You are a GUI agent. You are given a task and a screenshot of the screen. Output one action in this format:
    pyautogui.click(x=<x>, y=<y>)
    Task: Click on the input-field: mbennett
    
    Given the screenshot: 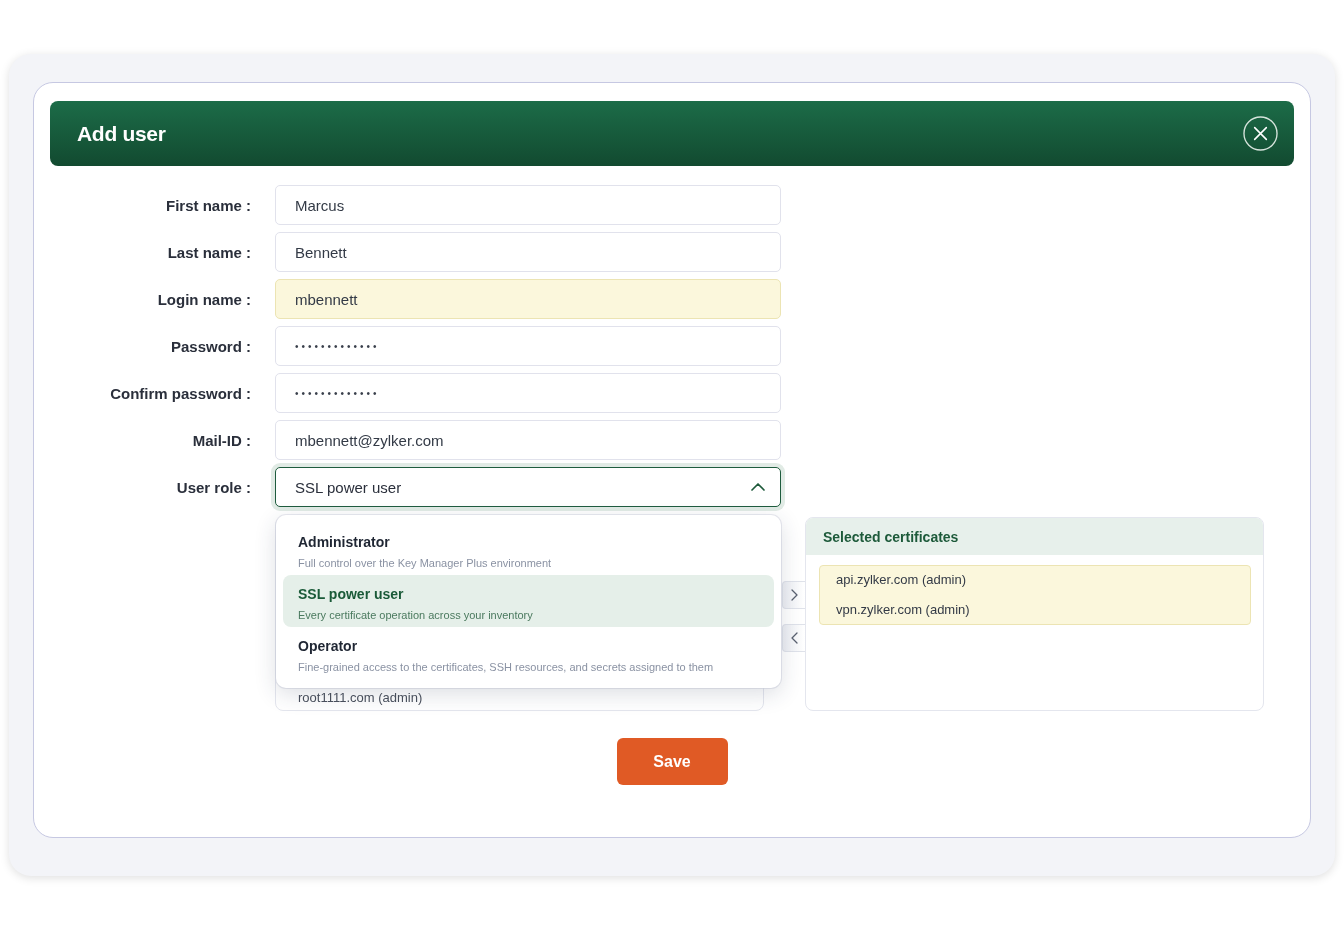 What is the action you would take?
    pyautogui.click(x=528, y=299)
    